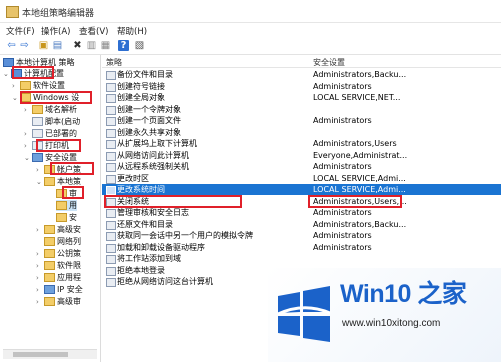 The image size is (501, 362). What do you see at coordinates (37, 157) in the screenshot?
I see `shield-icon` at bounding box center [37, 157].